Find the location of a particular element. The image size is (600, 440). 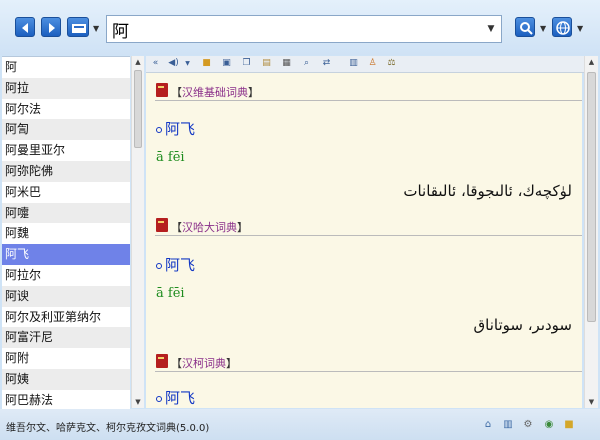

find-icon: ⌕ is located at coordinates (306, 63).